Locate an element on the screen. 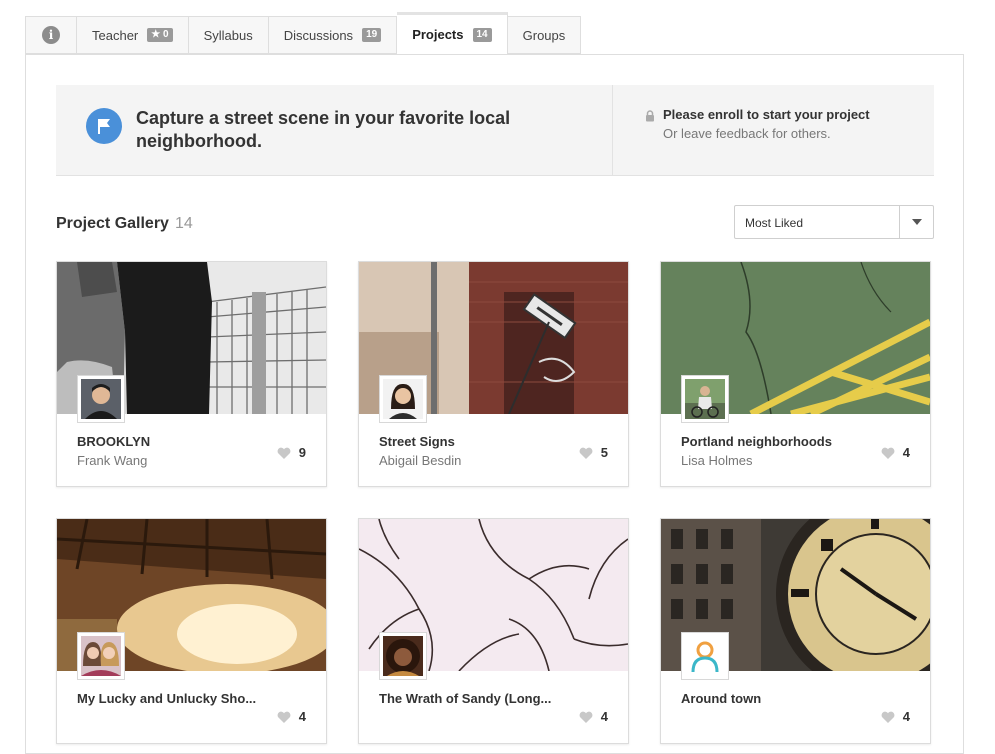  tab-teacher: Teacher ★ 0 is located at coordinates (133, 35).